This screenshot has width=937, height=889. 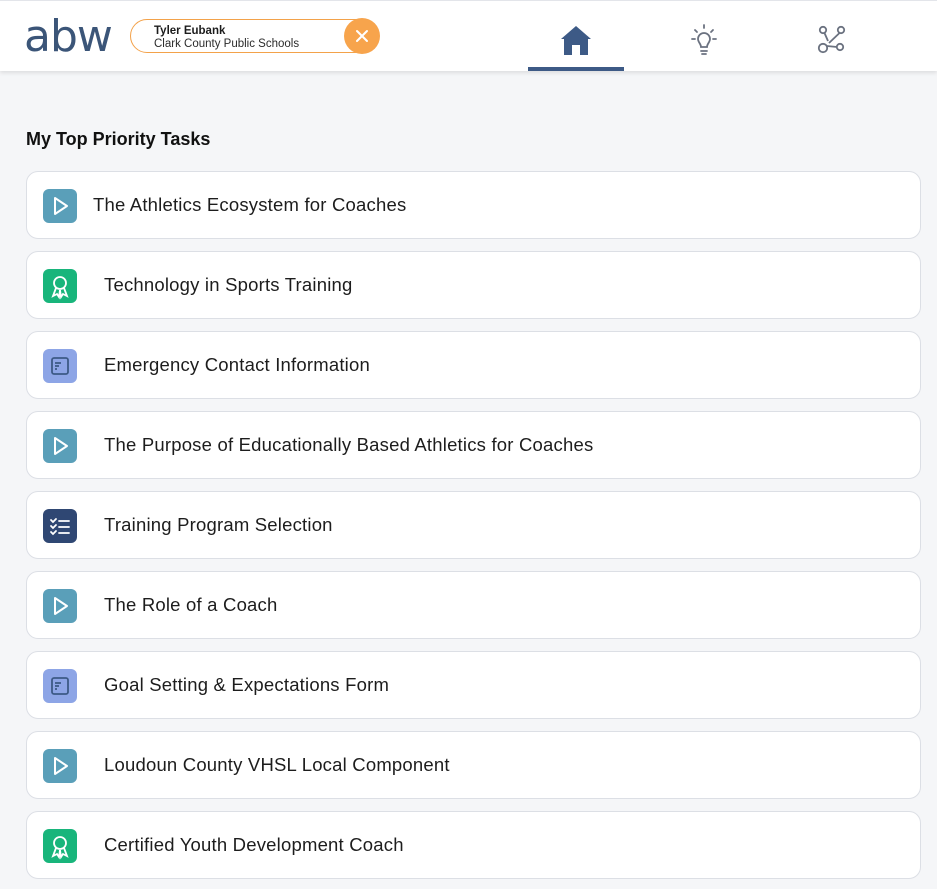 What do you see at coordinates (191, 604) in the screenshot?
I see `task-label: The Role of a Coach` at bounding box center [191, 604].